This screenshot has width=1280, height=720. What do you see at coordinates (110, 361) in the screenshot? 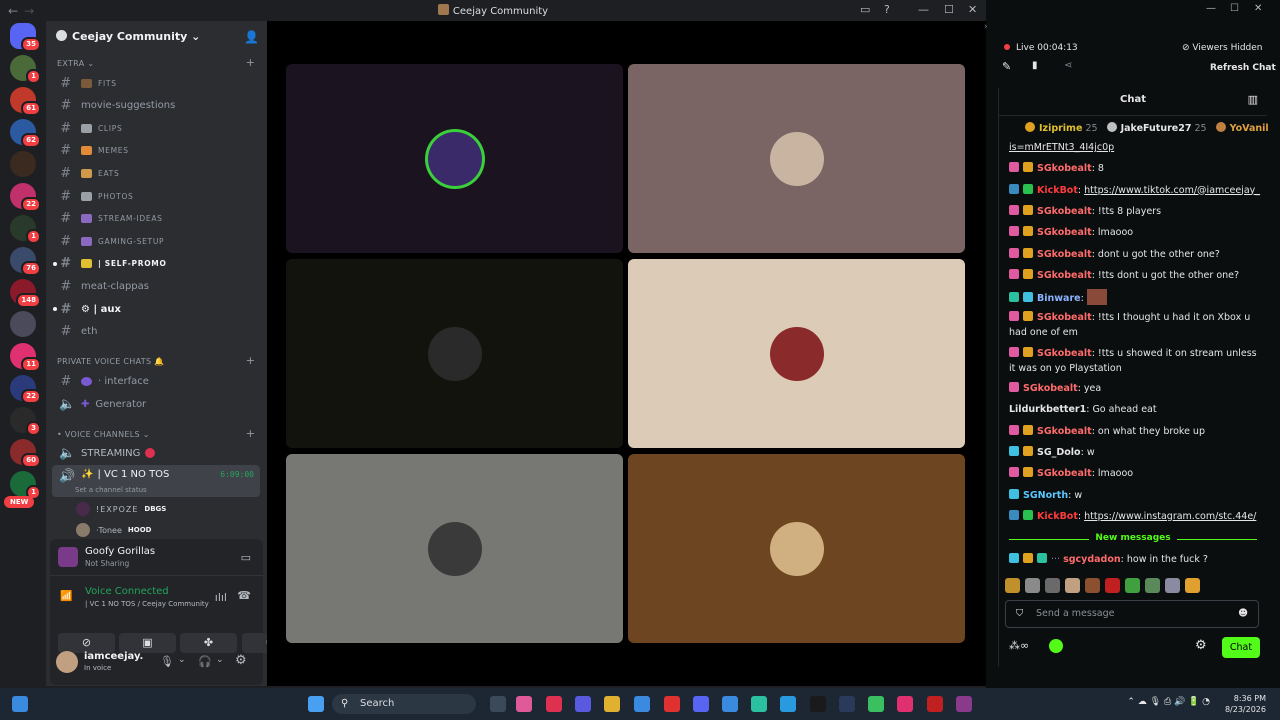
I see `category-private: PRIVATE VOICE CHATS 🔔` at bounding box center [110, 361].